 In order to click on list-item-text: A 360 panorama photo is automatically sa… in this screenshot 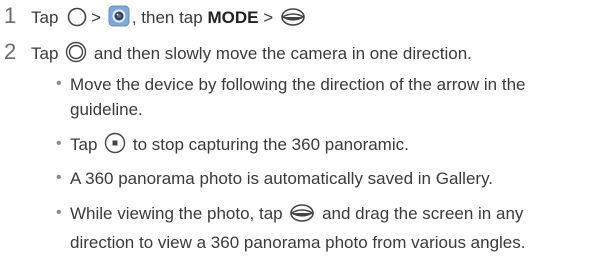, I will do `click(282, 178)`.